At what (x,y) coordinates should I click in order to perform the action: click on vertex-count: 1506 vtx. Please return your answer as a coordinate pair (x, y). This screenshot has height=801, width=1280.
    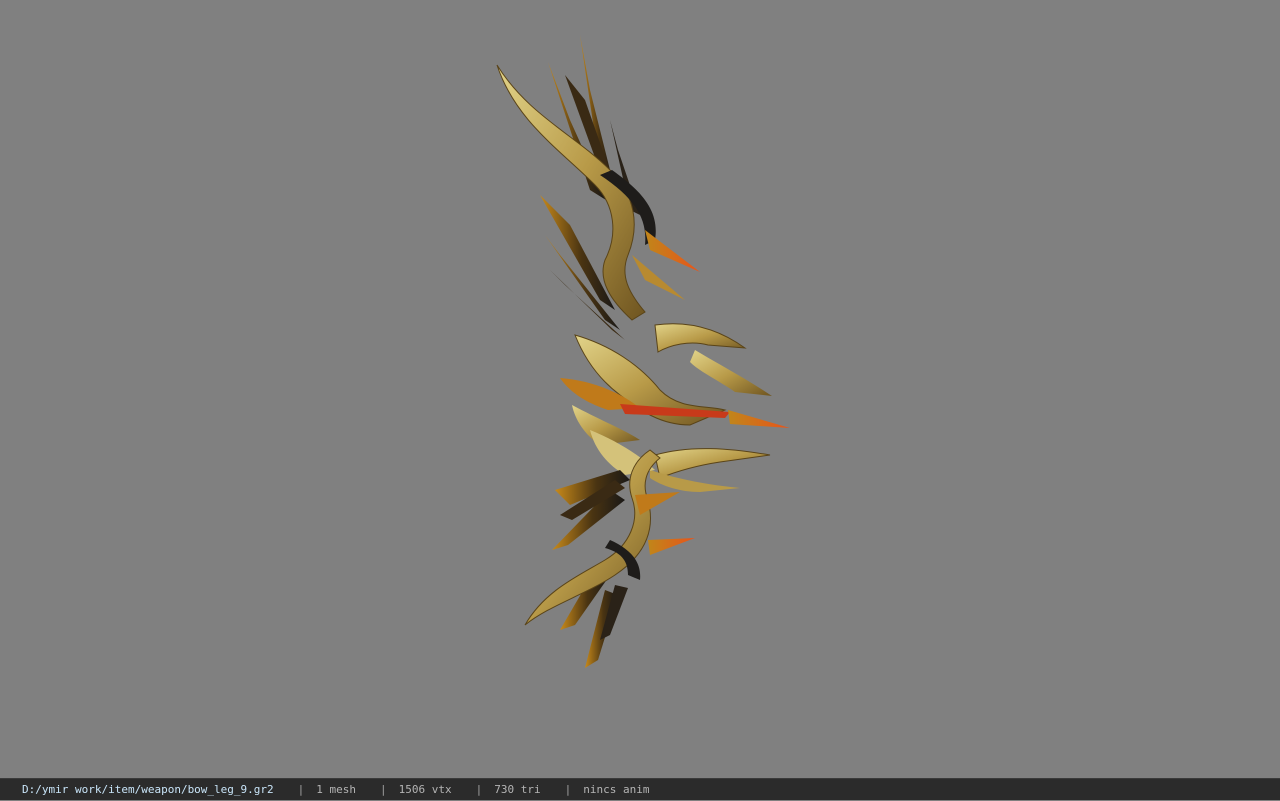
    Looking at the image, I should click on (425, 789).